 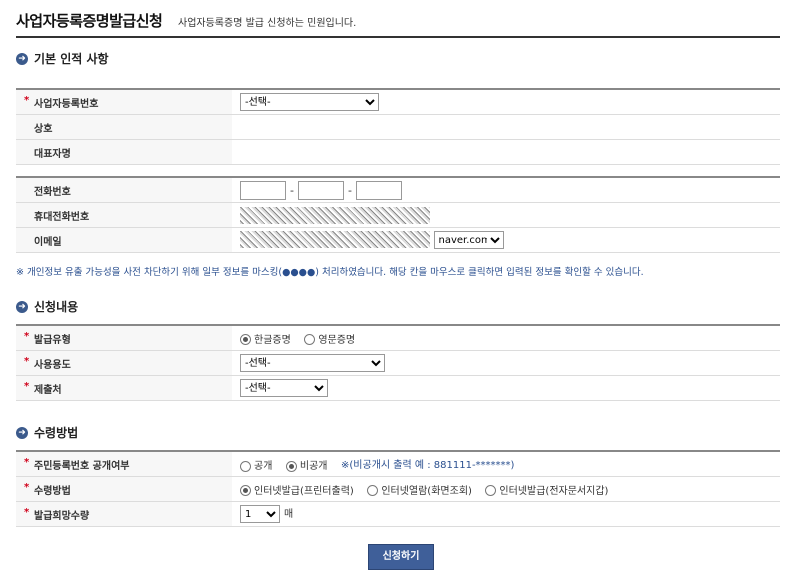 I want to click on disclose-private: 비공개, so click(x=306, y=464).